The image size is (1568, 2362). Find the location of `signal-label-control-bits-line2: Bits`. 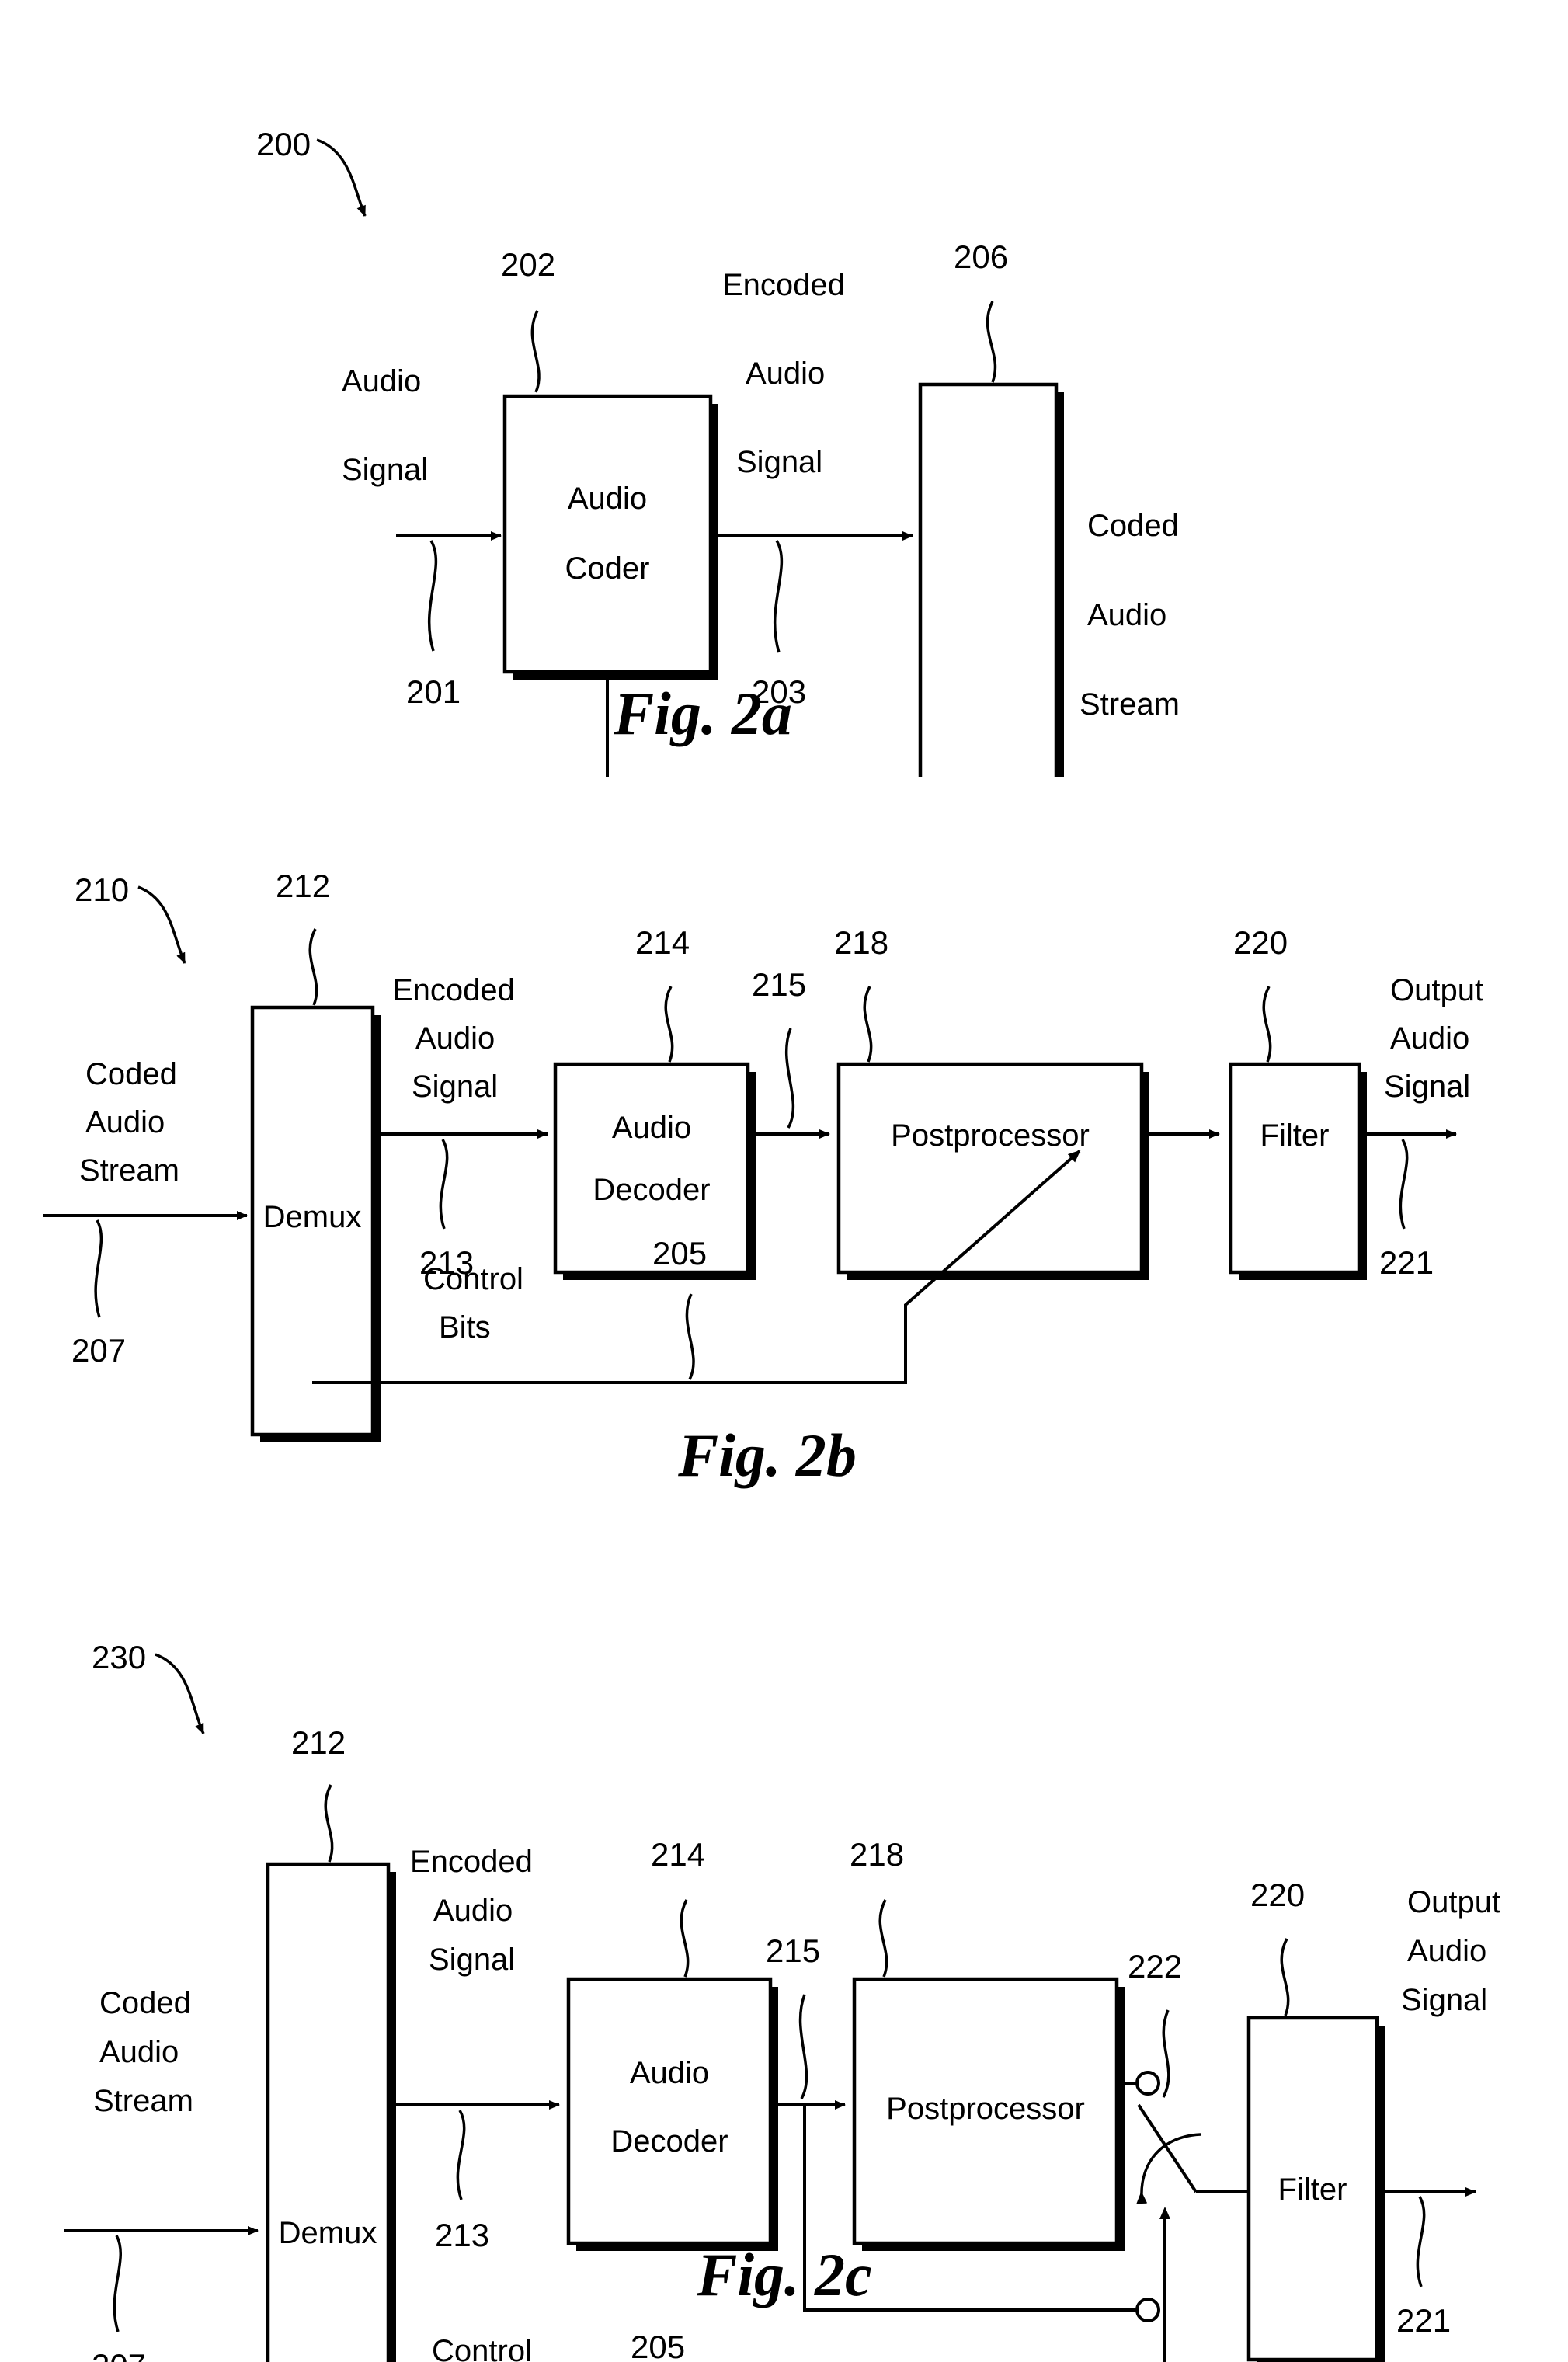

signal-label-control-bits-line2: Bits is located at coordinates (465, 1327).